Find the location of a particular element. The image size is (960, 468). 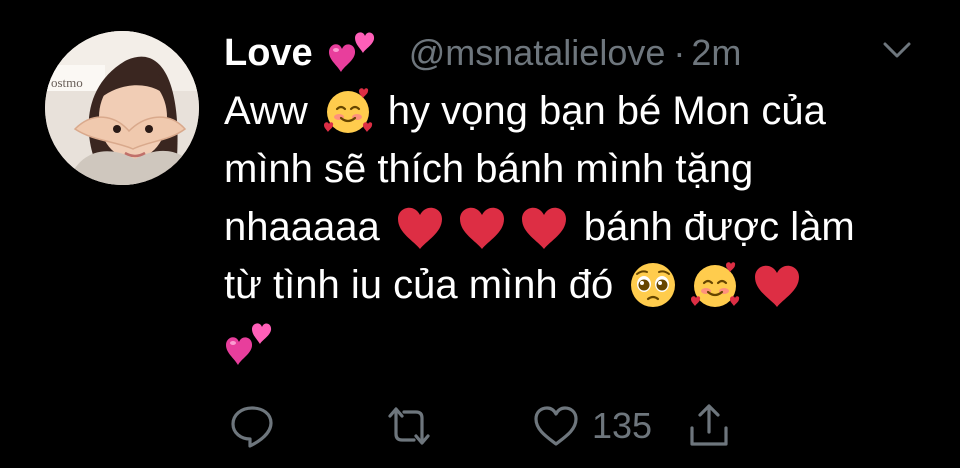

svg-text: ostmo is located at coordinates (67, 82).